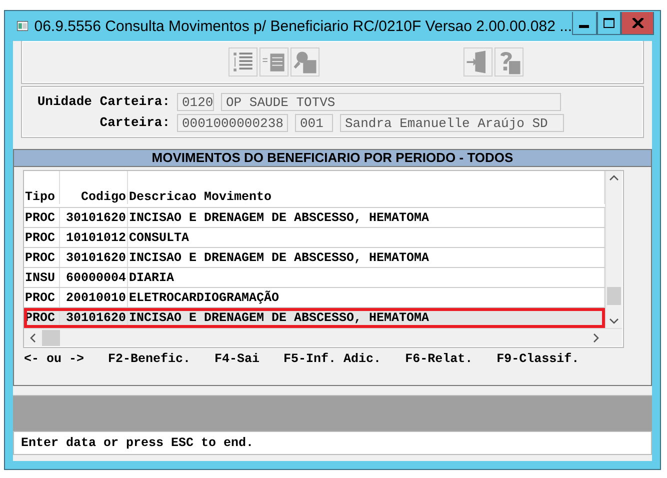 The height and width of the screenshot is (478, 667). What do you see at coordinates (439, 359) in the screenshot?
I see `shortcut-hint: F6-Relat.` at bounding box center [439, 359].